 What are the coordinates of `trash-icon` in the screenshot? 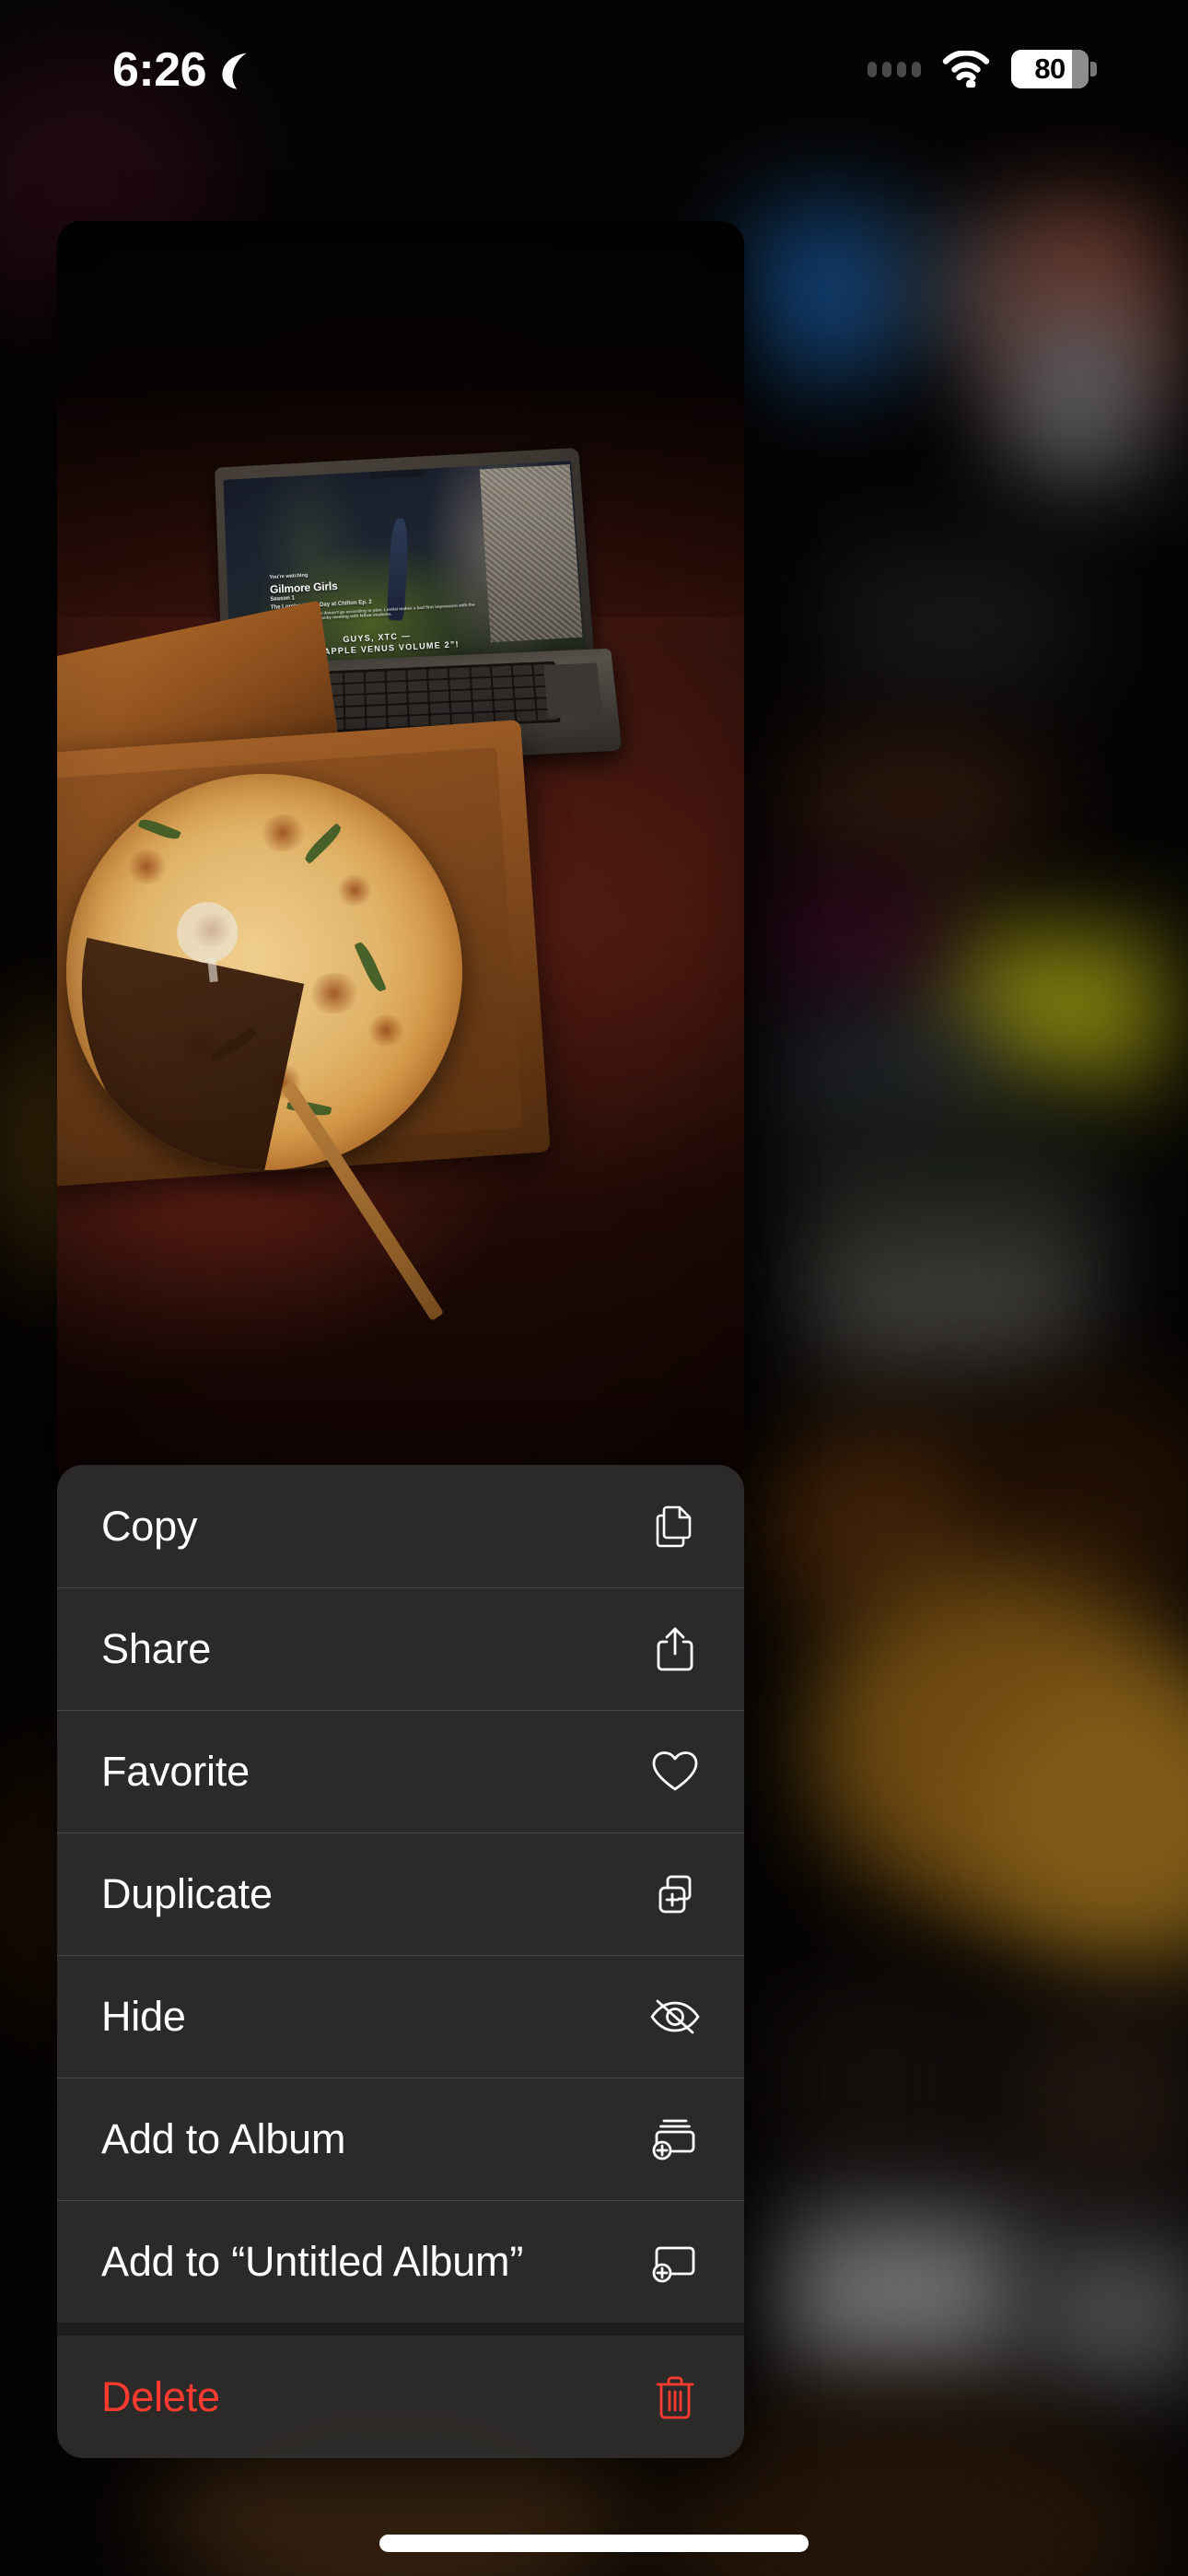 It's located at (675, 2397).